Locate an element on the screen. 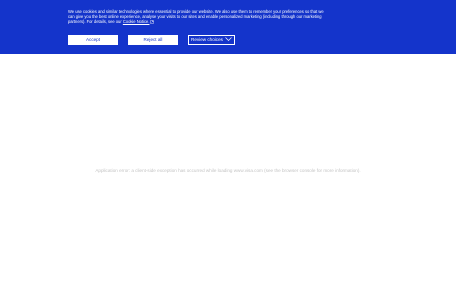  review-choices-button: Review choices is located at coordinates (211, 40).